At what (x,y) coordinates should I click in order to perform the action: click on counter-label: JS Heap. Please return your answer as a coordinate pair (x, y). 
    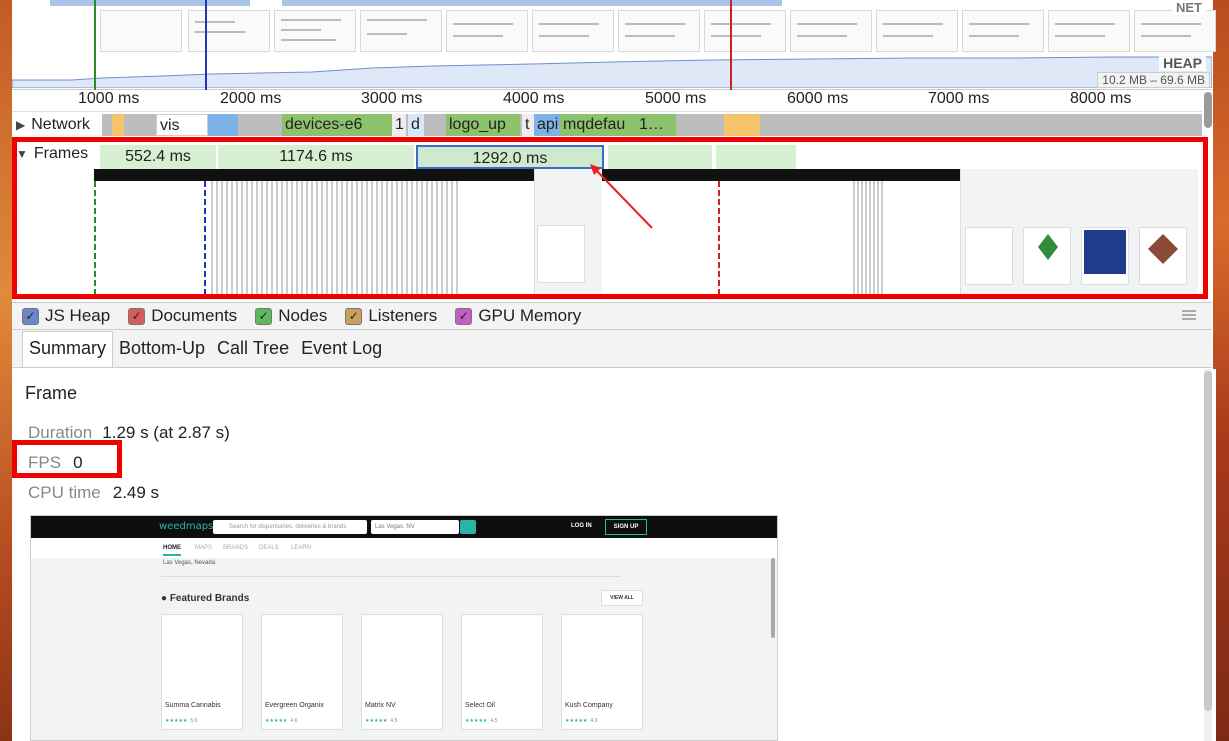
    Looking at the image, I should click on (78, 315).